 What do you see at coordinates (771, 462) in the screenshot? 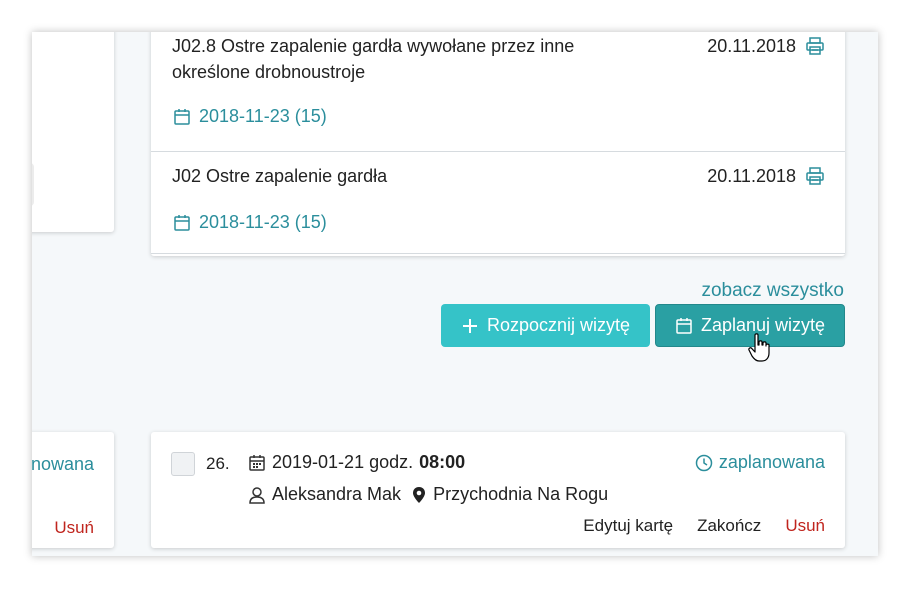
I see `visit-status-label: zaplanowana` at bounding box center [771, 462].